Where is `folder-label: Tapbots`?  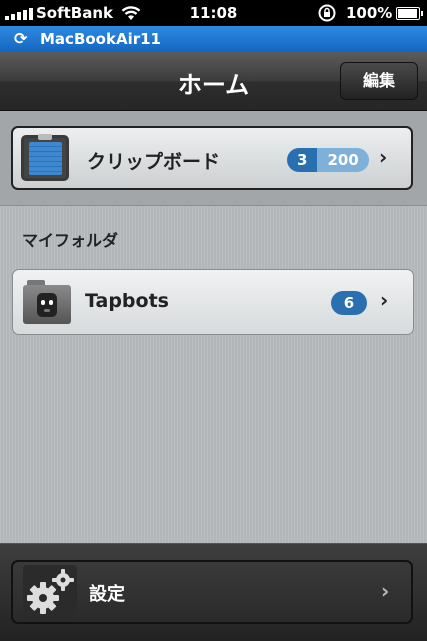
folder-label: Tapbots is located at coordinates (127, 301).